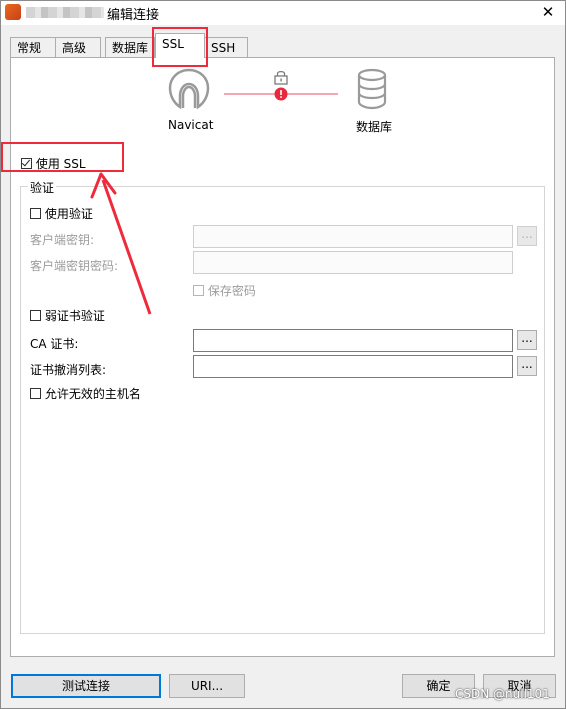  What do you see at coordinates (121, 243) in the screenshot?
I see `annotation-arrow` at bounding box center [121, 243].